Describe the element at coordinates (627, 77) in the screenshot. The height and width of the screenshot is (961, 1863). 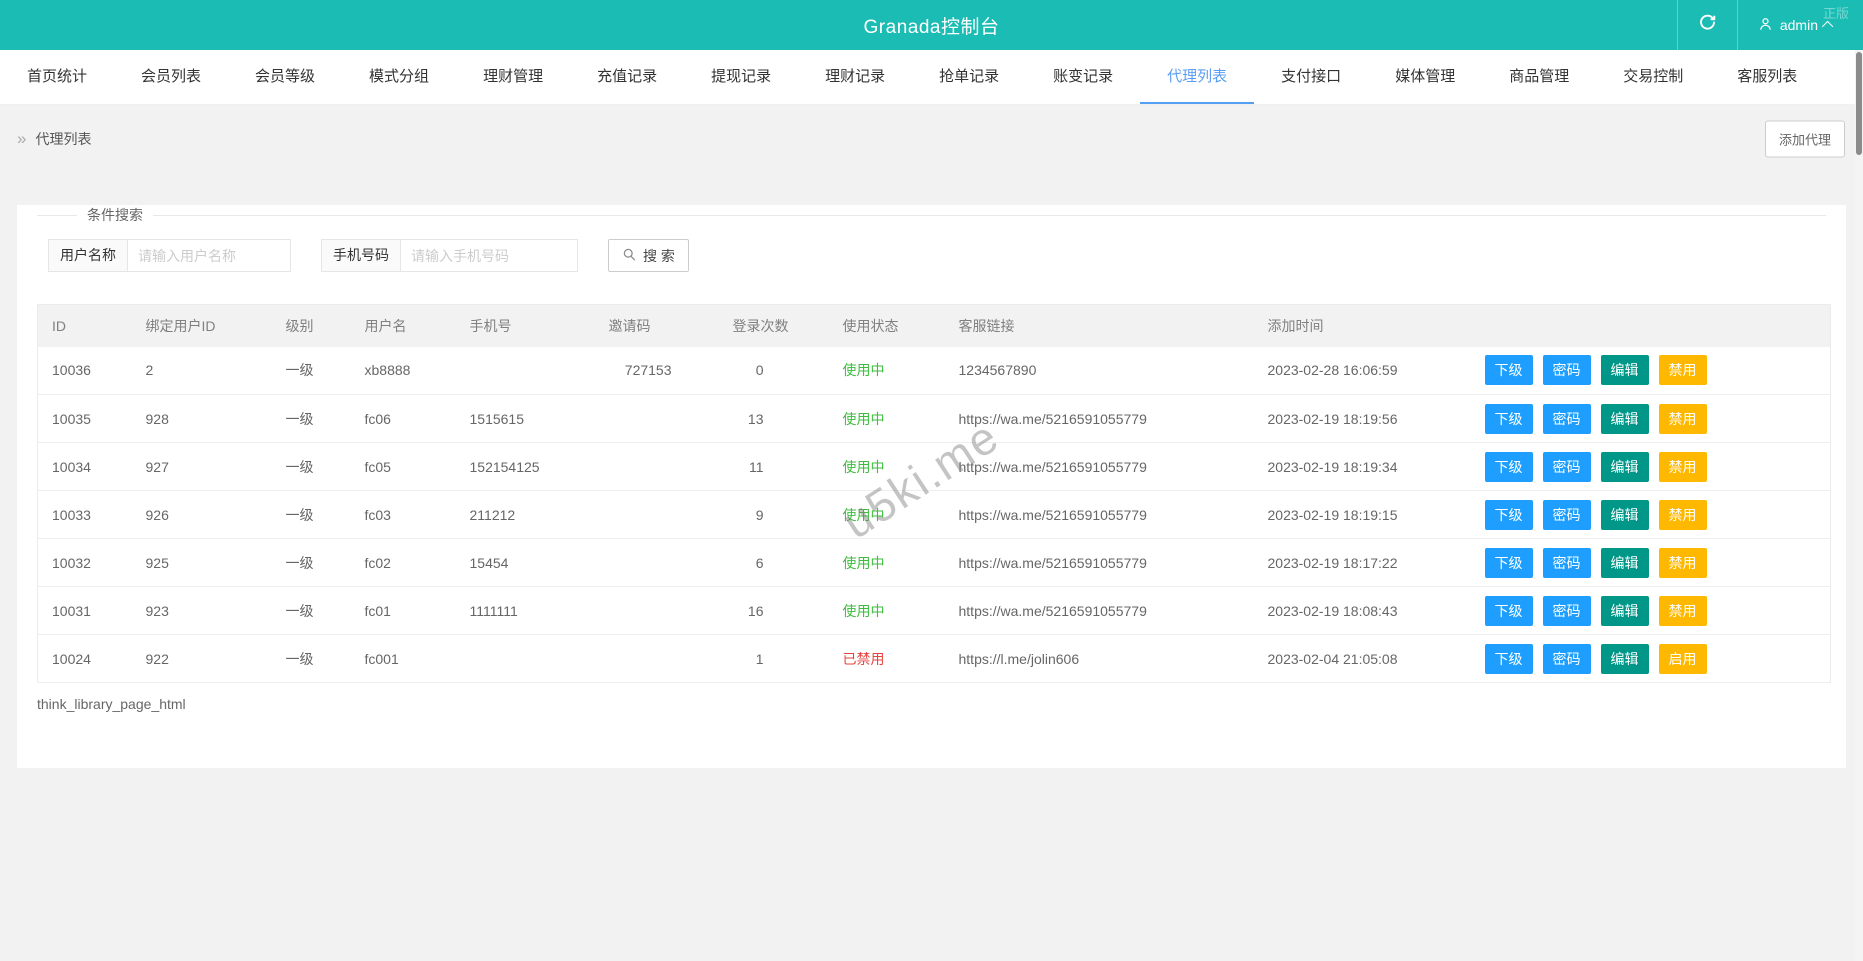
I see `nav-tab: 充值记录` at that location.